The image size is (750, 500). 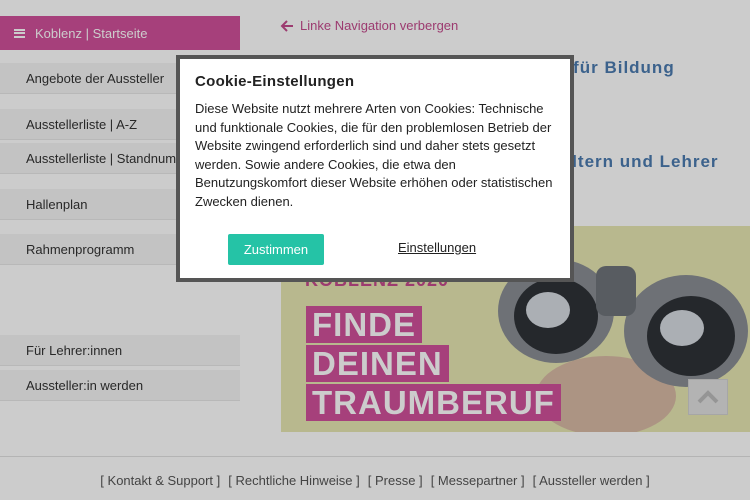 What do you see at coordinates (275, 81) in the screenshot?
I see `cookie-dialog-title: Cookie-Einstellungen` at bounding box center [275, 81].